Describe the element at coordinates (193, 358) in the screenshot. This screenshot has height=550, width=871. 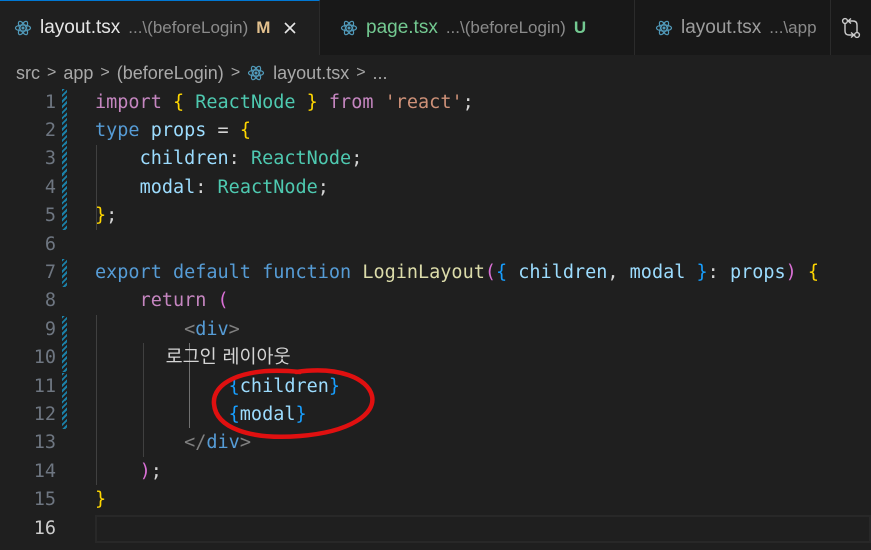
I see `code-text: 로그인 레이아웃` at that location.